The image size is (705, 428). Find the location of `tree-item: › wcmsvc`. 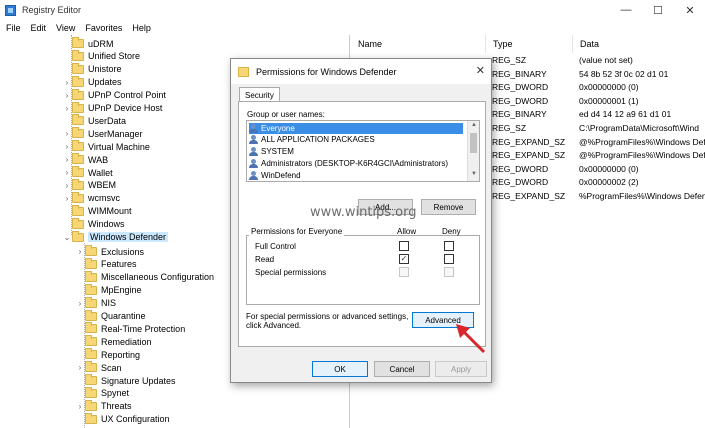

tree-item: › wcmsvc is located at coordinates (91, 198).